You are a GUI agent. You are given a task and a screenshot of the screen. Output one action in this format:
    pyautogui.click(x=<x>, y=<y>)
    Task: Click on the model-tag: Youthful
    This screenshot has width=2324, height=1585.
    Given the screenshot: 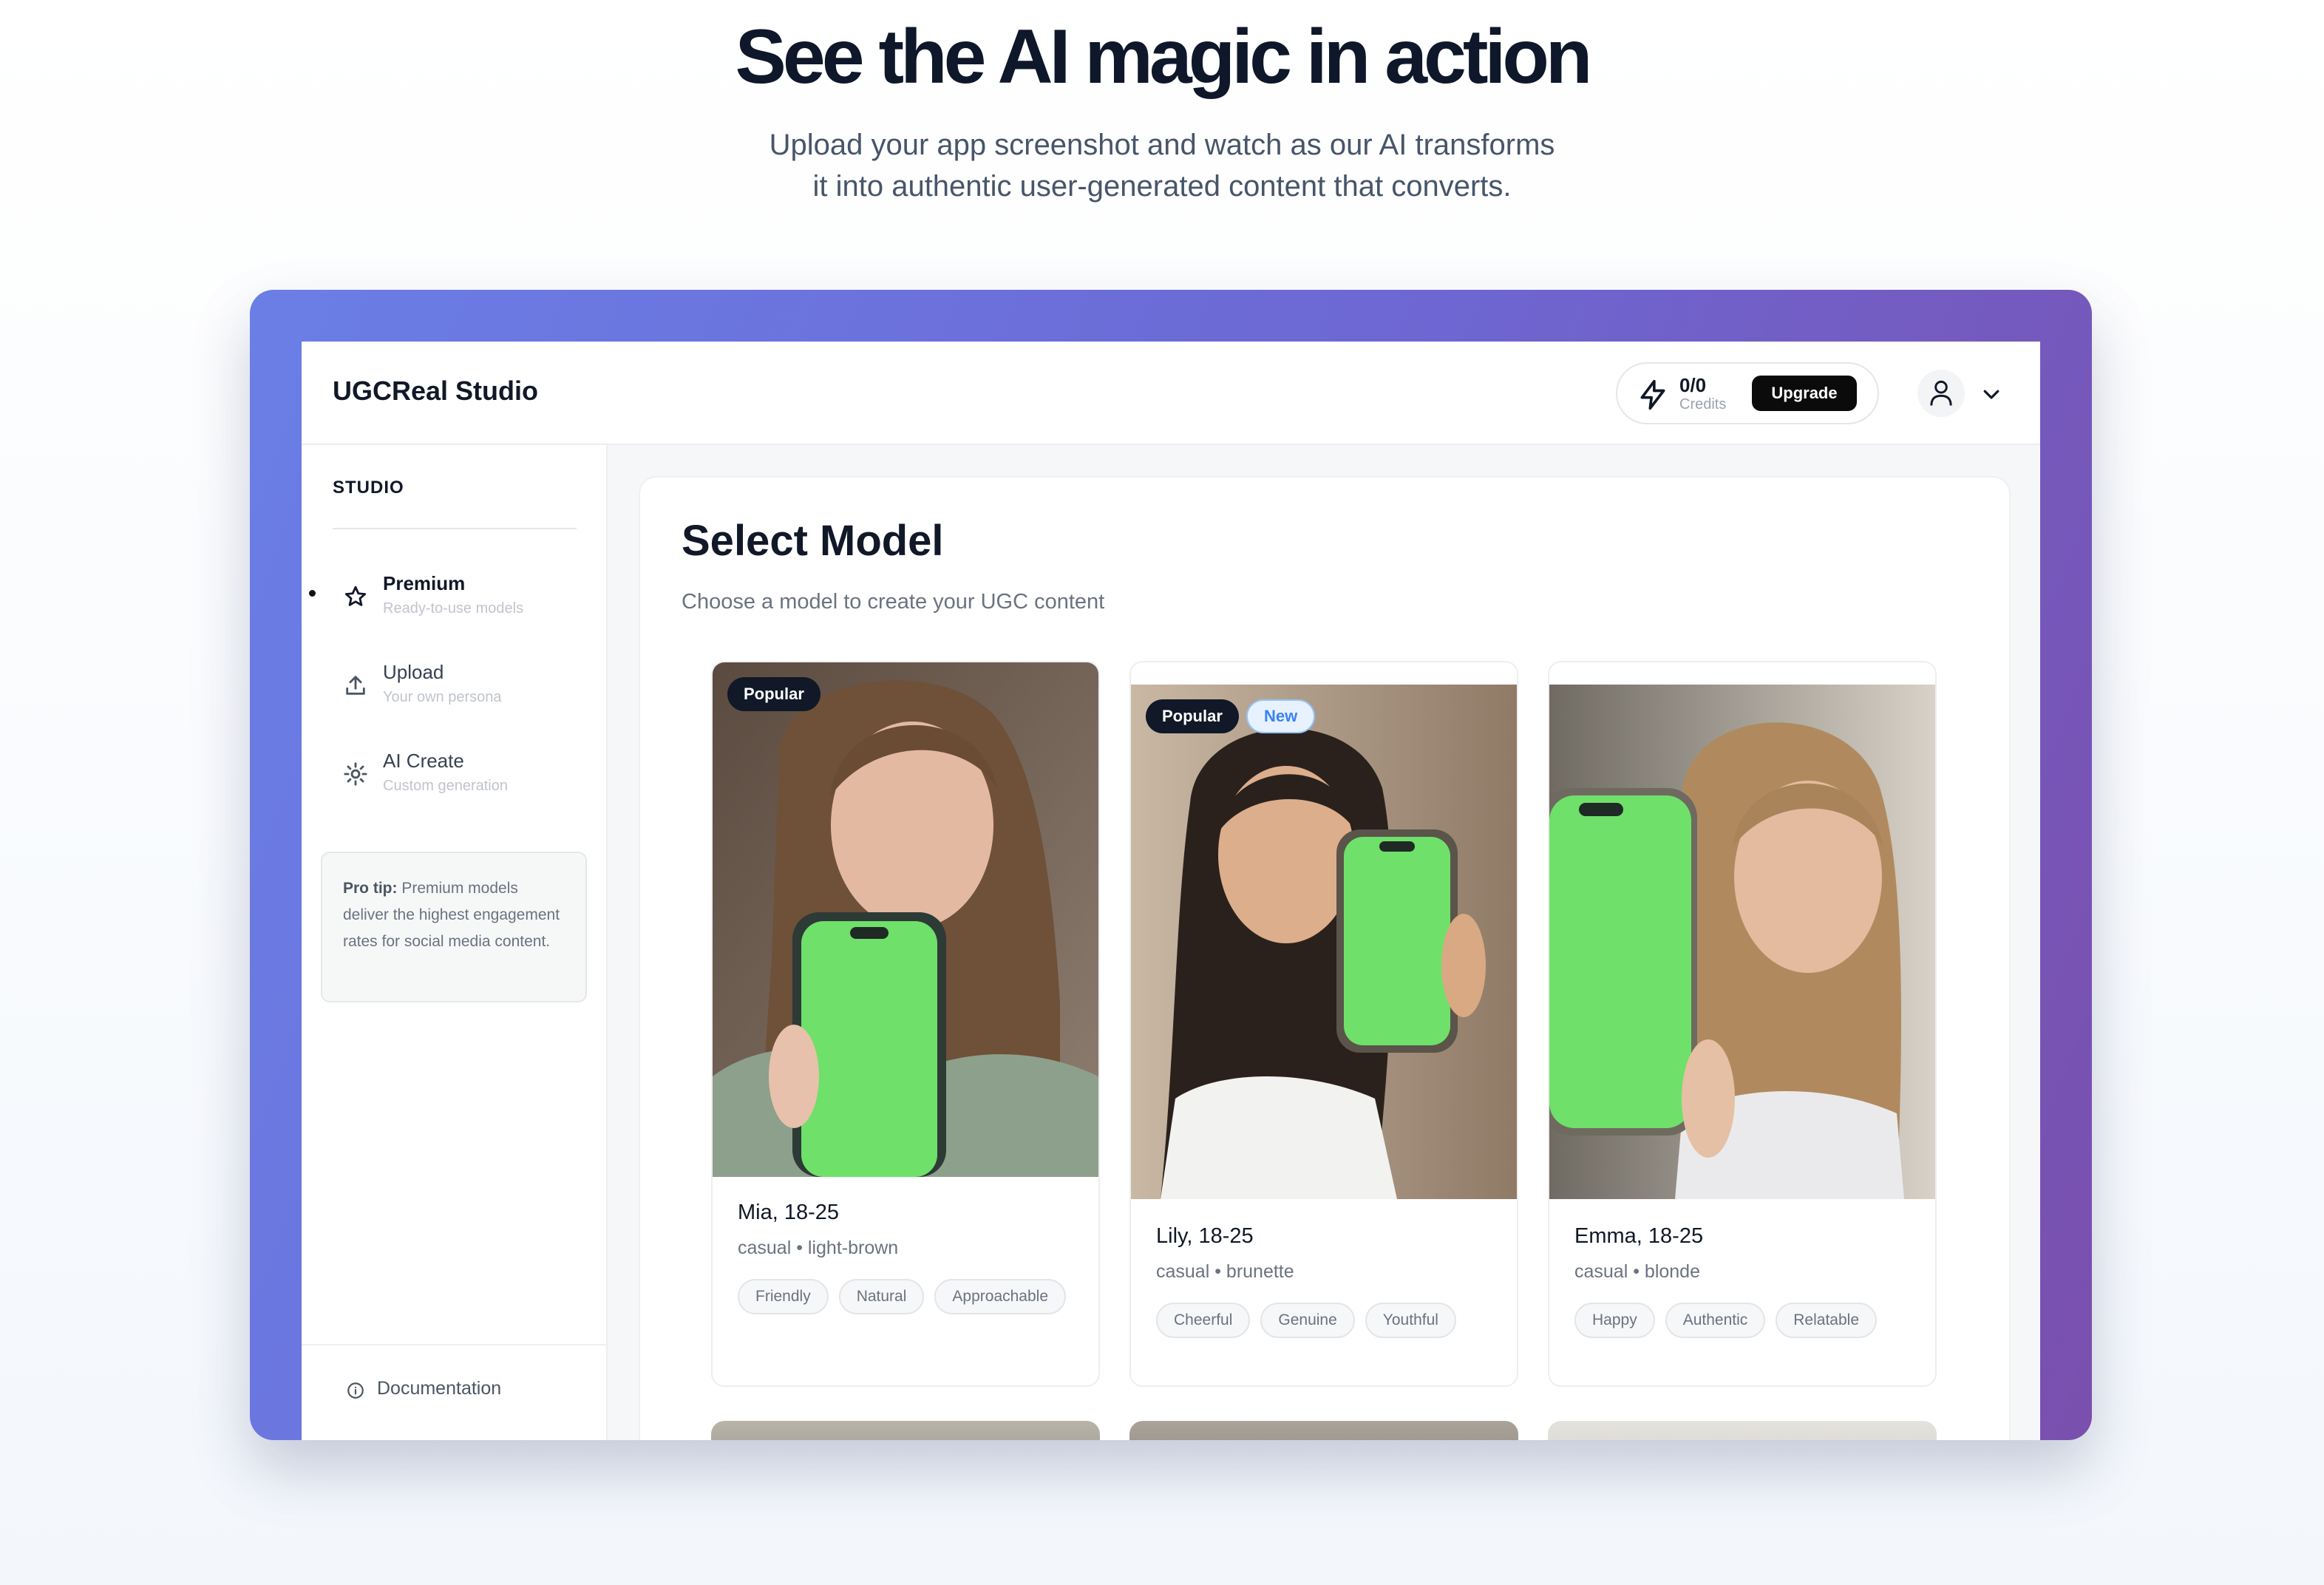 What is the action you would take?
    pyautogui.click(x=1411, y=1320)
    